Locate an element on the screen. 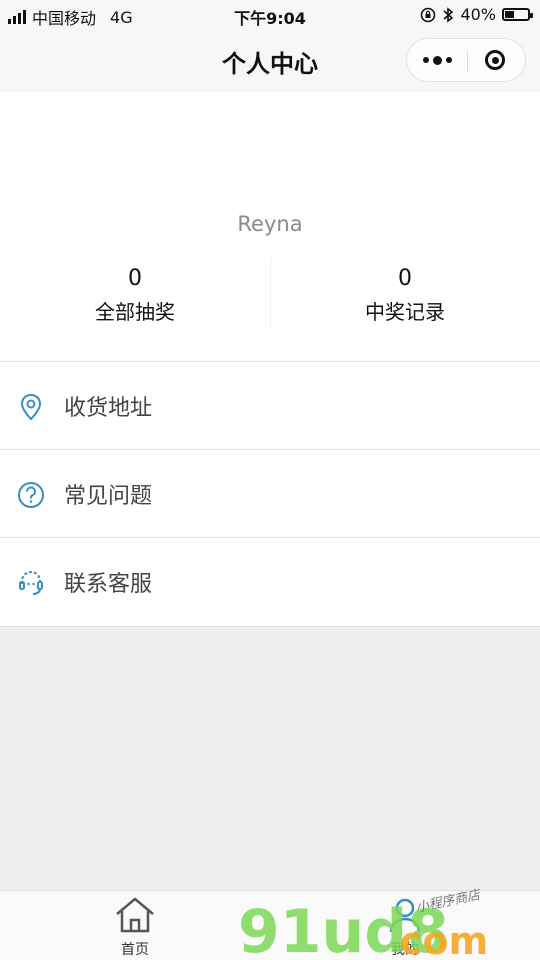 The image size is (540, 960). home-icon is located at coordinates (135, 915).